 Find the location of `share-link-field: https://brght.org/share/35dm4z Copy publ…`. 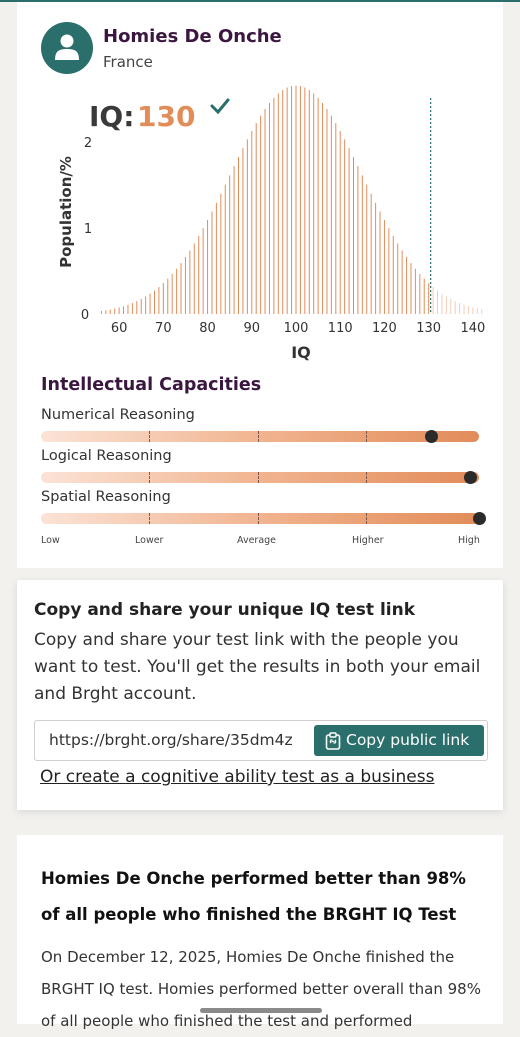

share-link-field: https://brght.org/share/35dm4z Copy publ… is located at coordinates (261, 740).